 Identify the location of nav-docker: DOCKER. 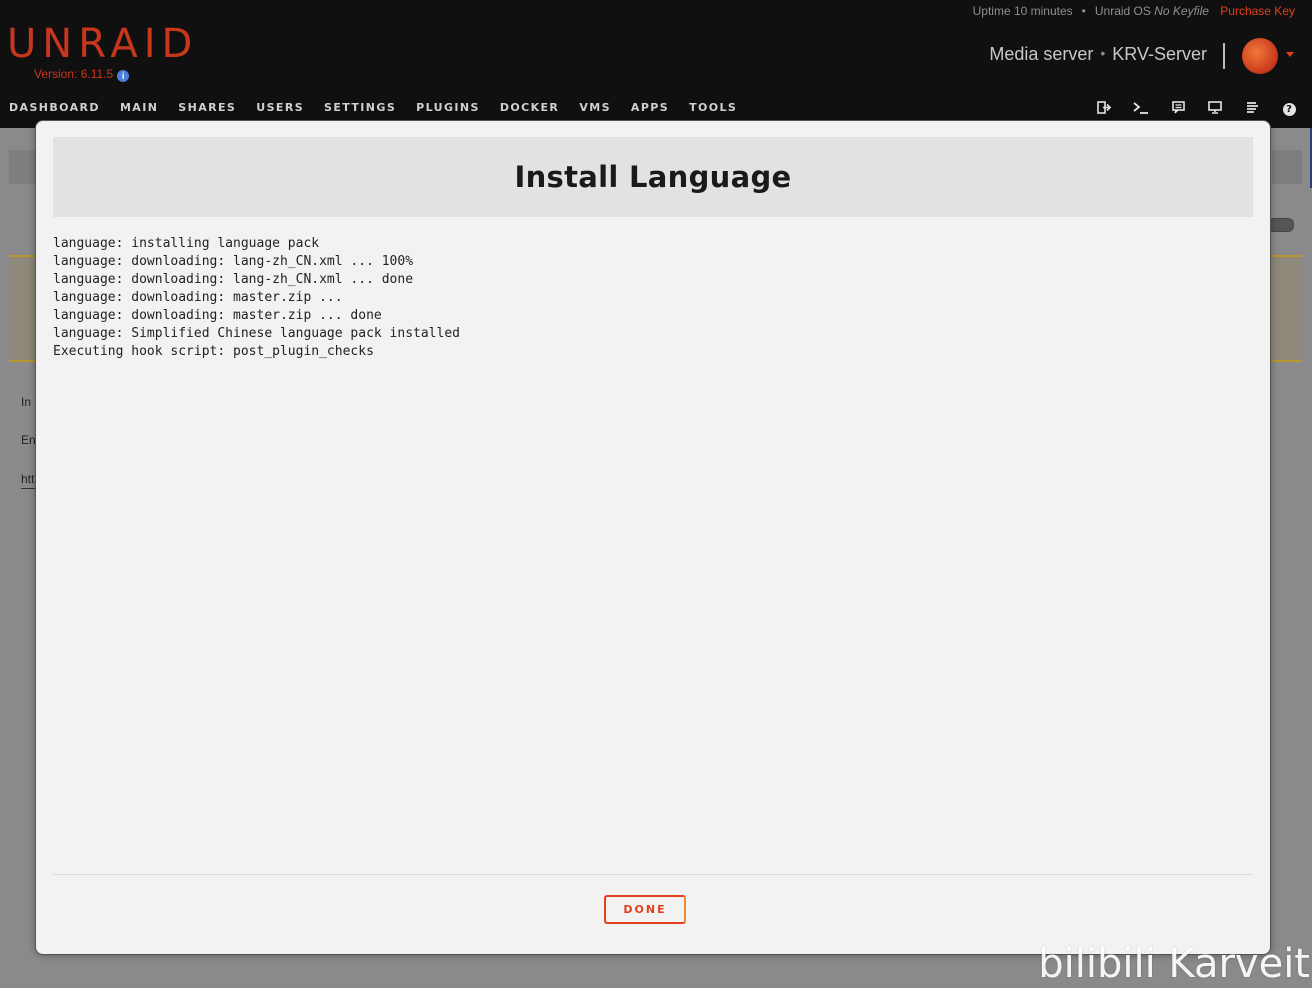
(529, 107).